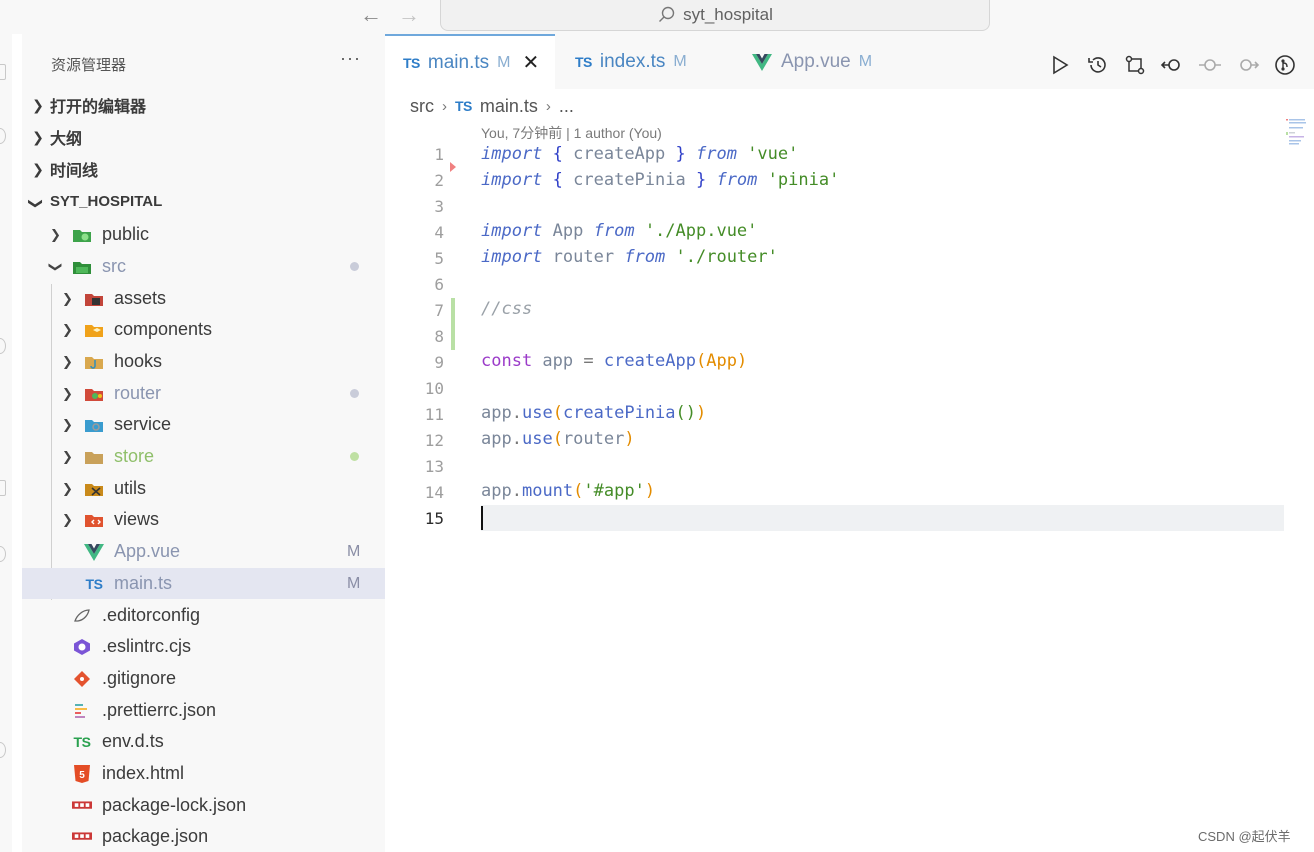 Image resolution: width=1314 pixels, height=852 pixels. Describe the element at coordinates (203, 393) in the screenshot. I see `tree-folder-router: ❯ router` at that location.